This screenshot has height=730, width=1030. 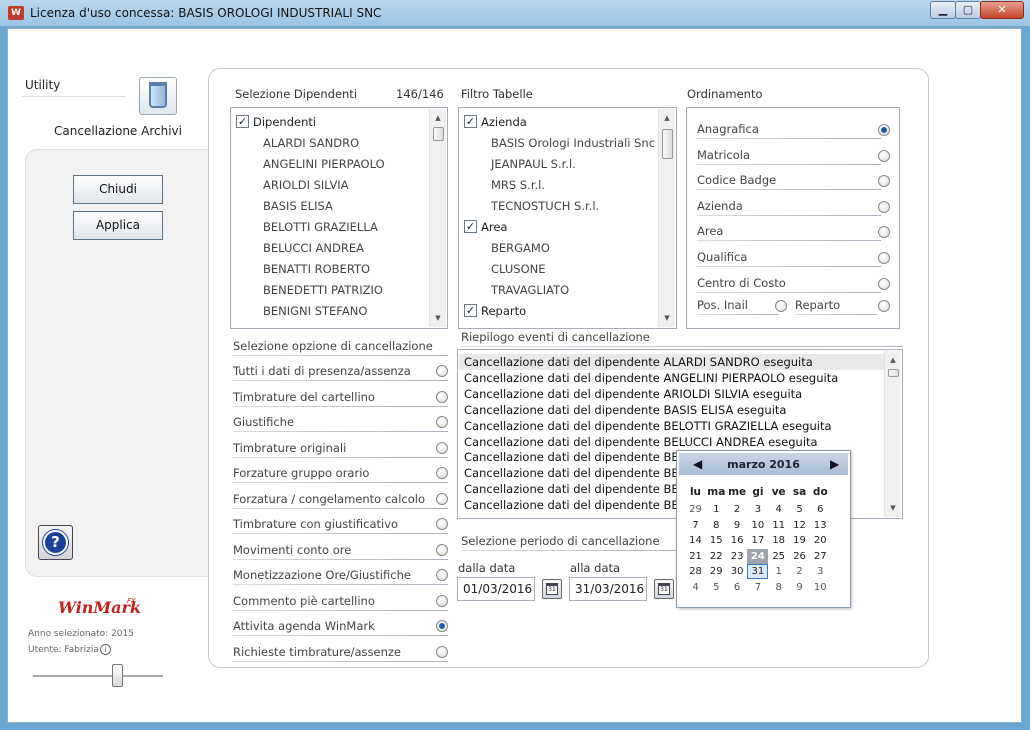 What do you see at coordinates (504, 122) in the screenshot?
I see `azienda-header: Azienda` at bounding box center [504, 122].